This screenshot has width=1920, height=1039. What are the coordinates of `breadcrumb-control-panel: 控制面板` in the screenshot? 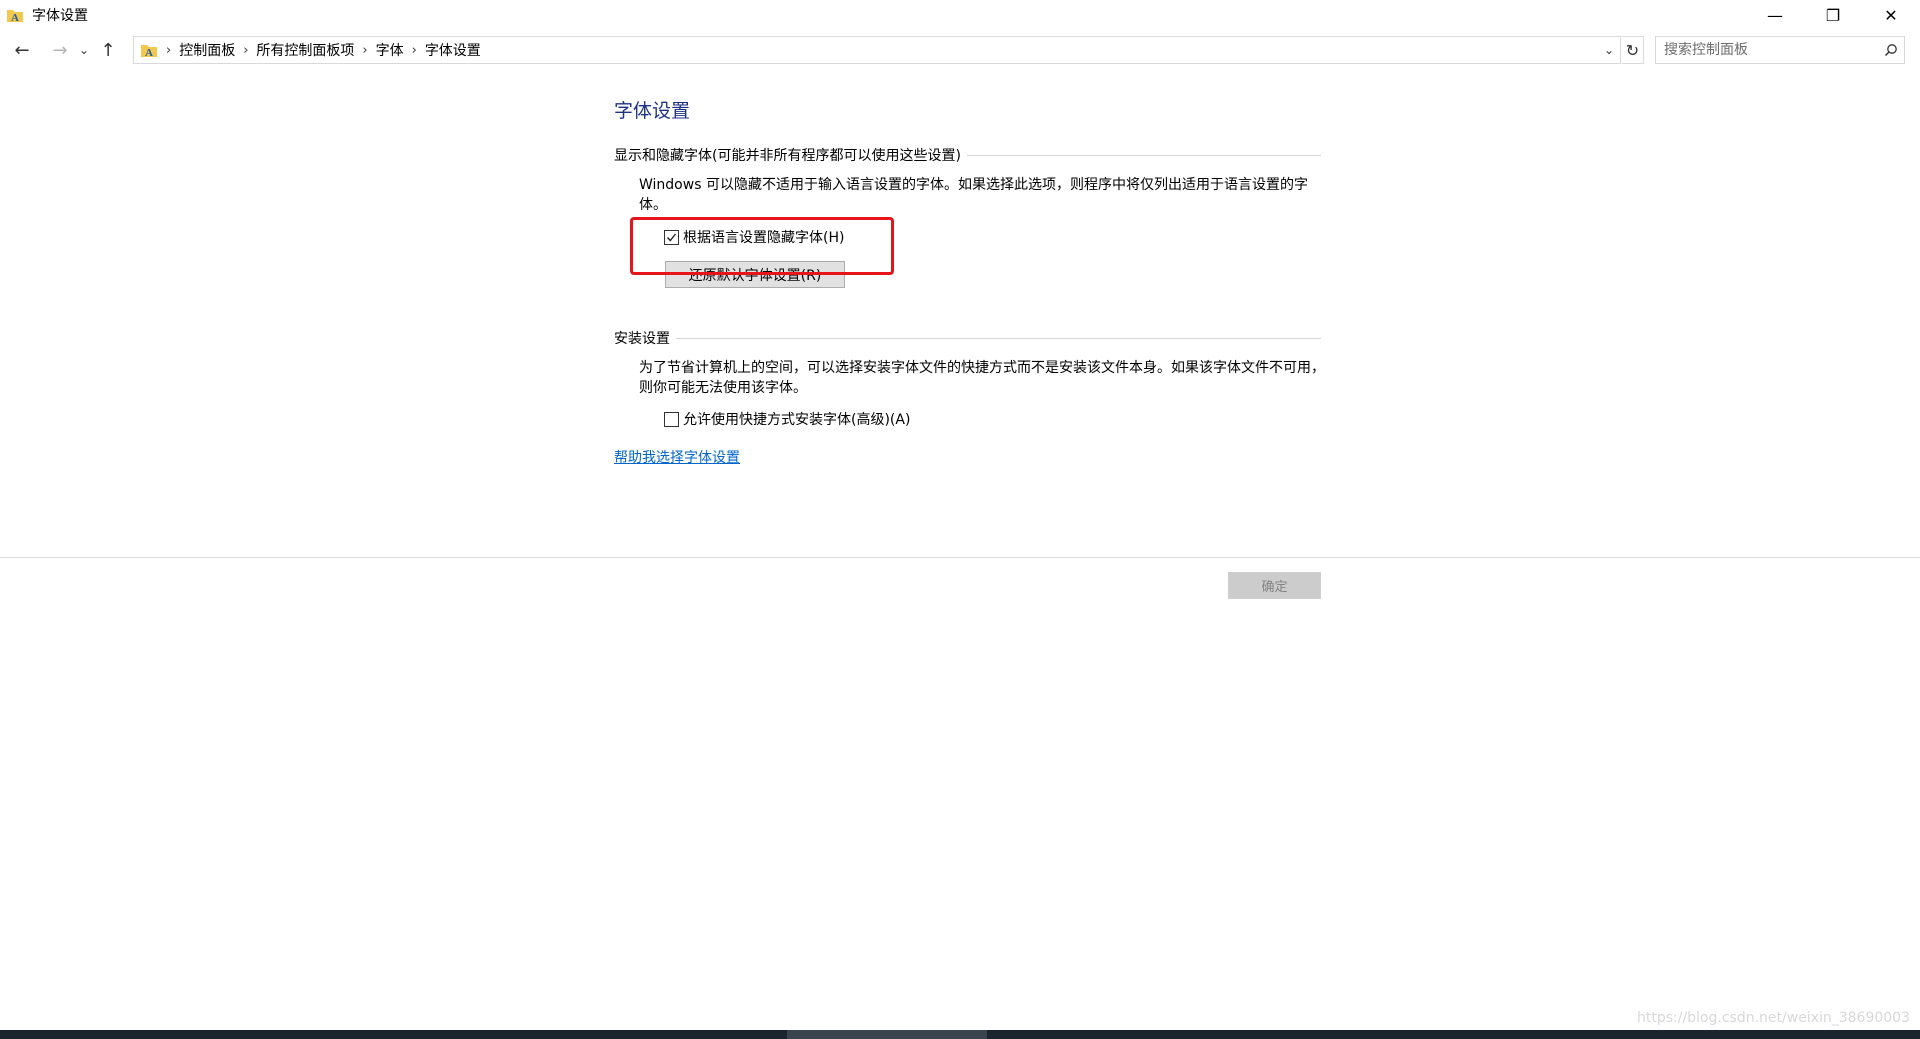 It's located at (207, 50).